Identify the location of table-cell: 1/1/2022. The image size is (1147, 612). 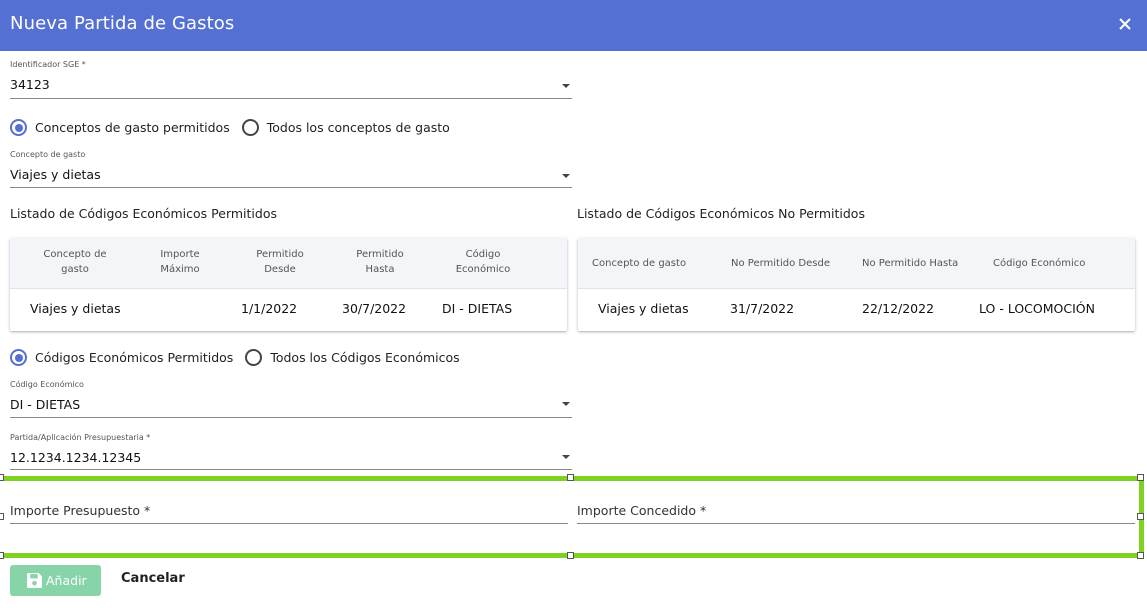
(269, 308).